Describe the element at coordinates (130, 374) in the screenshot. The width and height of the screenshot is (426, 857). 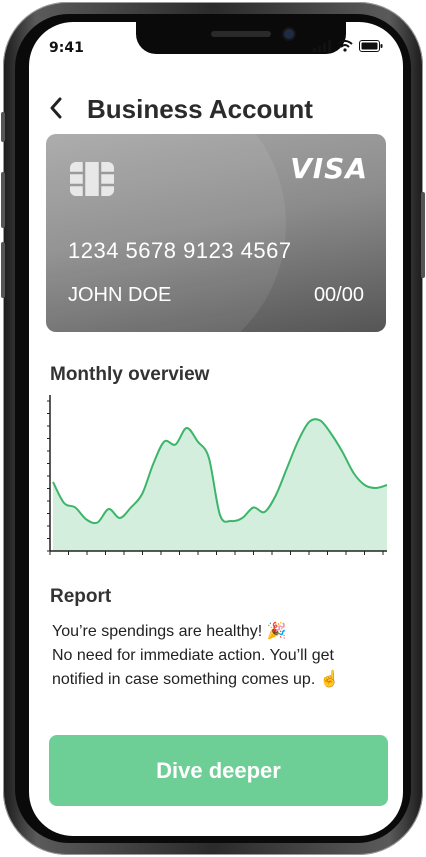
I see `overview-title: Monthly overview` at that location.